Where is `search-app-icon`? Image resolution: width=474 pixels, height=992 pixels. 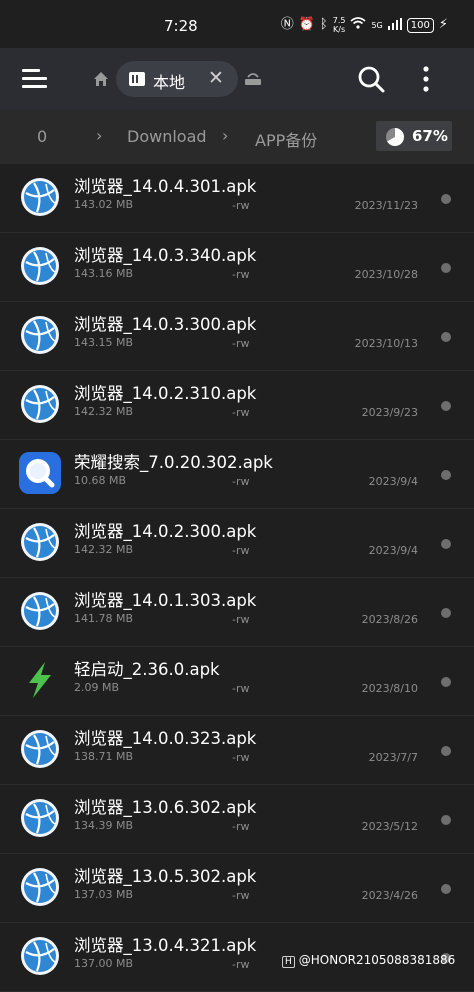 search-app-icon is located at coordinates (40, 473).